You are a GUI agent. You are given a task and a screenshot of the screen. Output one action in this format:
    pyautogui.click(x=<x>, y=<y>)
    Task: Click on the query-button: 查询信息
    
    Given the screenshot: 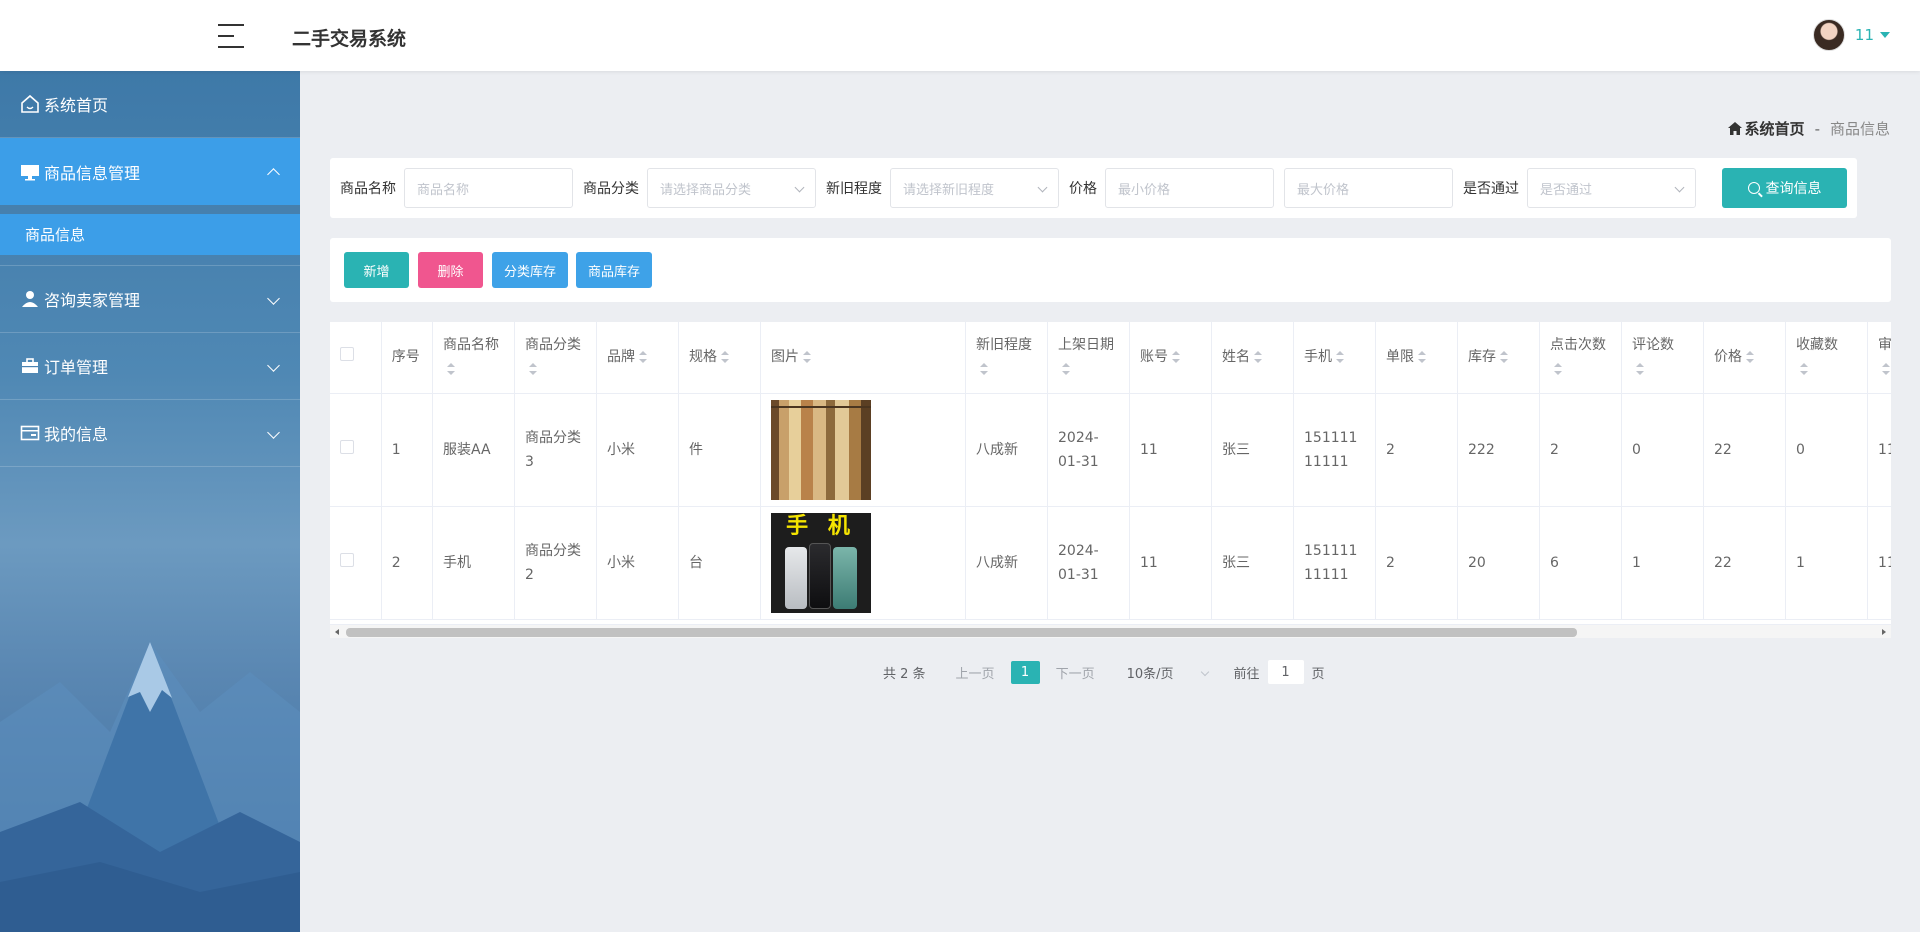 What is the action you would take?
    pyautogui.click(x=1784, y=188)
    